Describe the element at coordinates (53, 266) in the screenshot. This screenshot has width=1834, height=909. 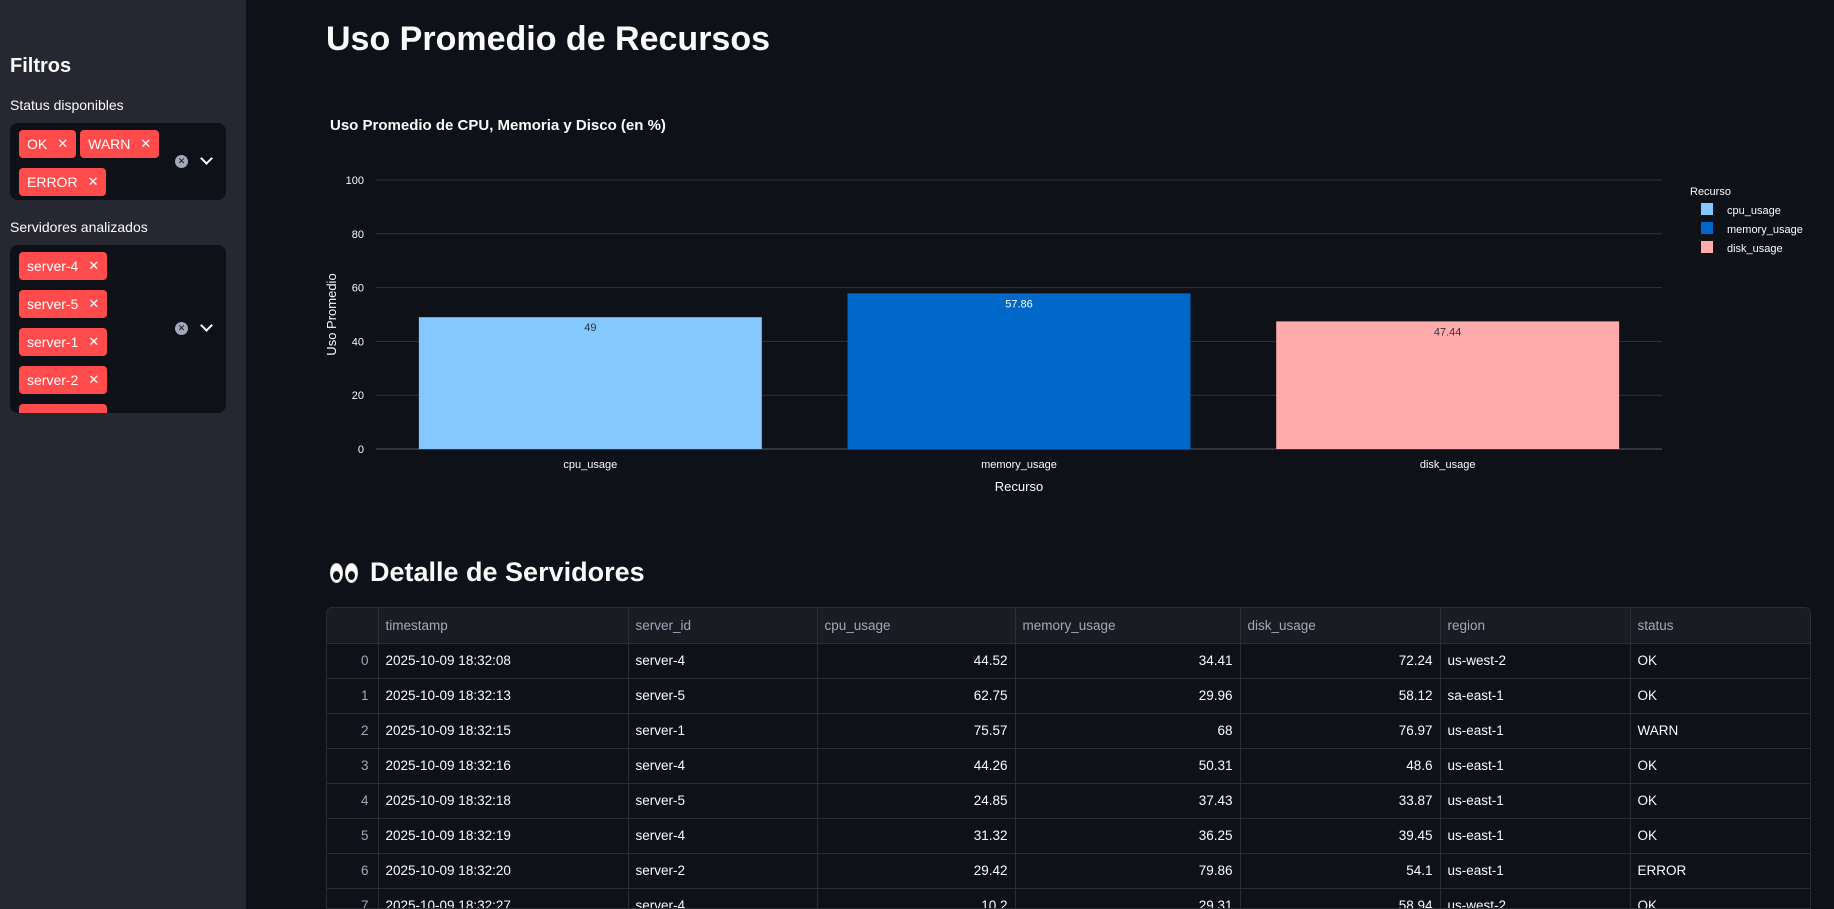
I see `chip-label: server-4` at that location.